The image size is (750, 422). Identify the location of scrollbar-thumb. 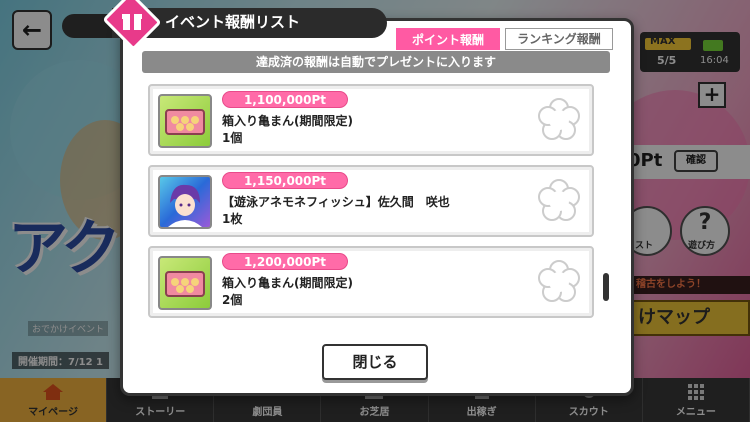
(606, 287).